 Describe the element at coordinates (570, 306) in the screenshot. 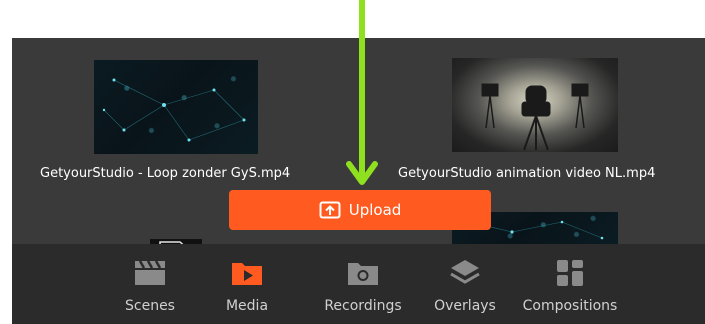

I see `nav-label: Compositions` at that location.